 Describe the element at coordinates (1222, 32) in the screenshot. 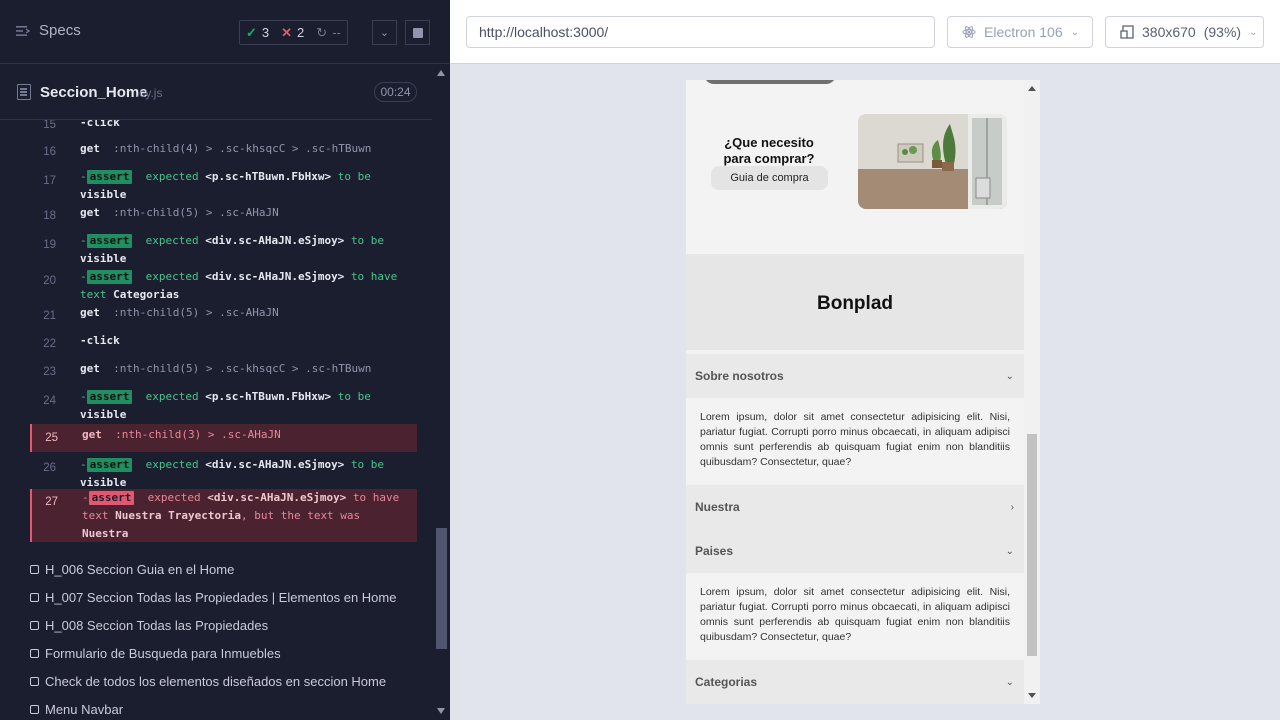

I see `viewport-zoom: (93%)` at that location.